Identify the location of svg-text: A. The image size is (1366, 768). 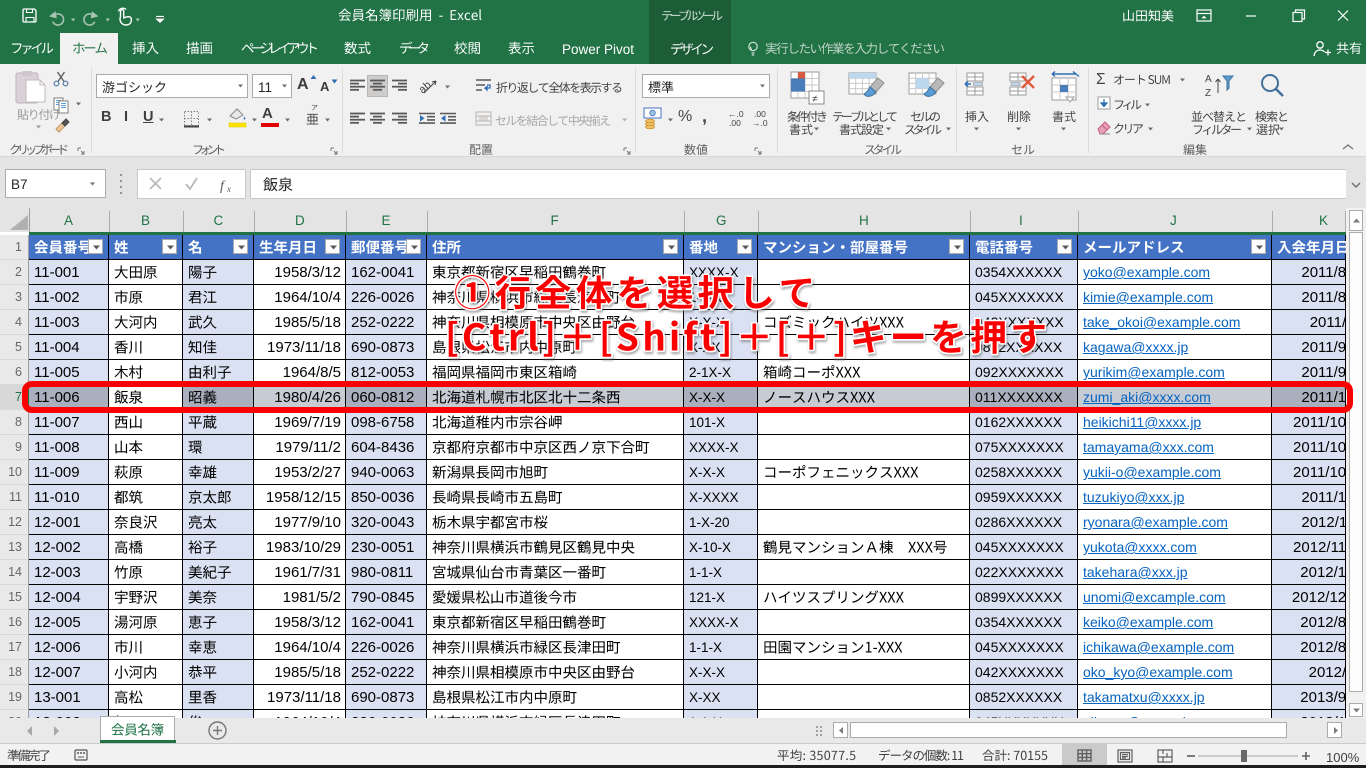
(1208, 79).